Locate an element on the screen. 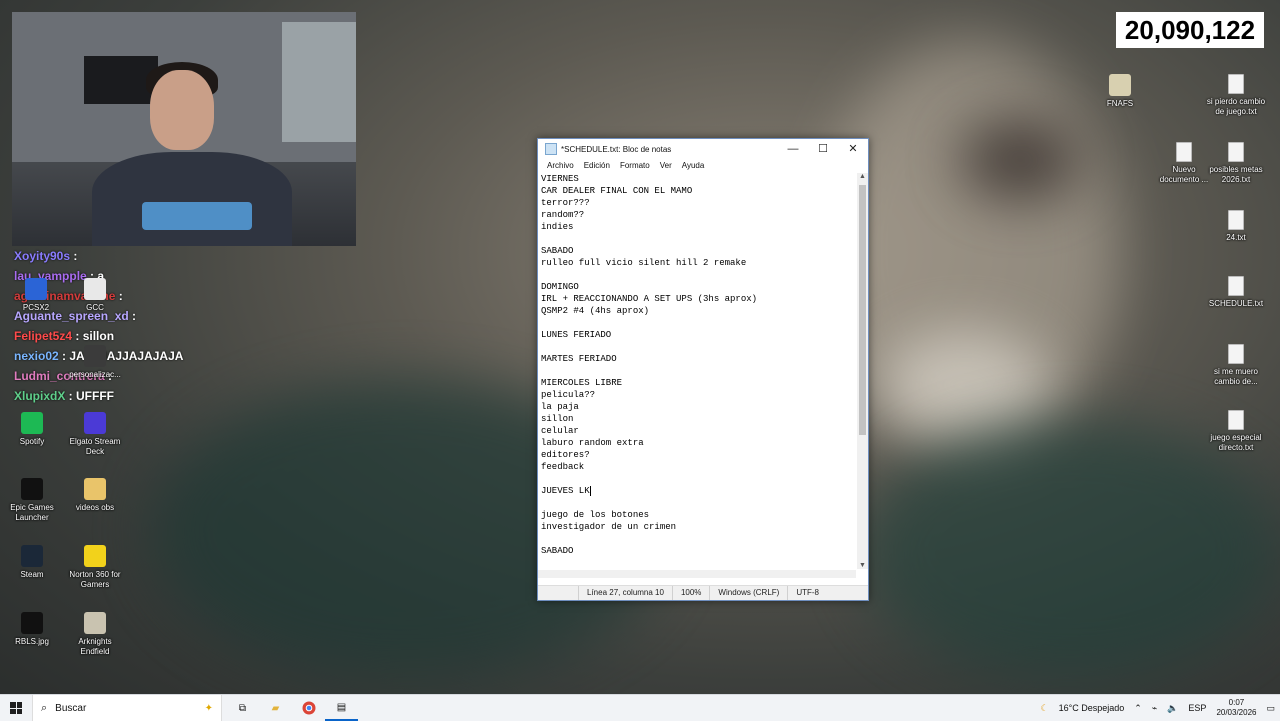 The height and width of the screenshot is (721, 1280). text-line: rulleo full vicio silent hill 2 remake is located at coordinates (698, 263).